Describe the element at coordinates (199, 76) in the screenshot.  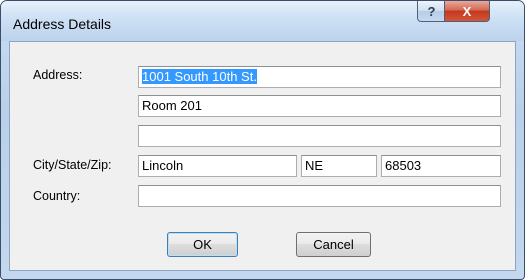
I see `address-line1-value: 1001 South 10th St.` at that location.